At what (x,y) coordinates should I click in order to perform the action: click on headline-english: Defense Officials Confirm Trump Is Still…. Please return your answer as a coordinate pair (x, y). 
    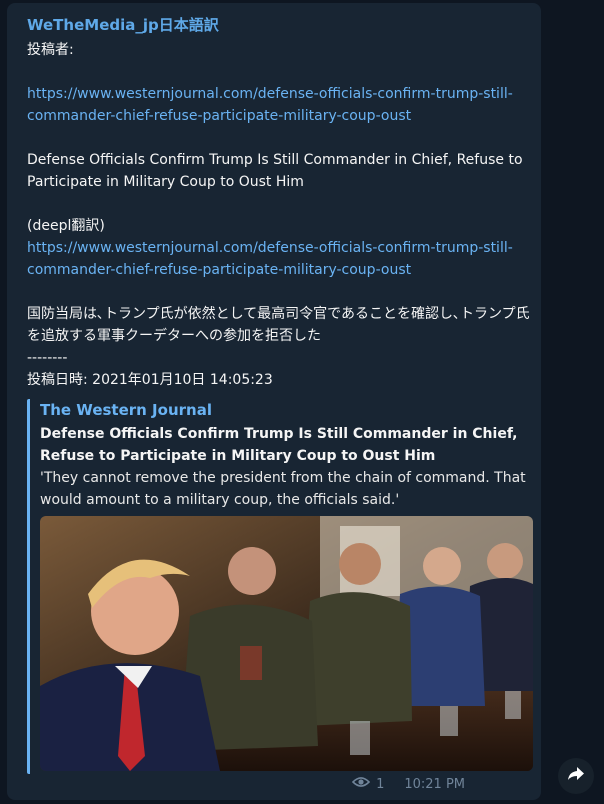
    Looking at the image, I should click on (275, 171).